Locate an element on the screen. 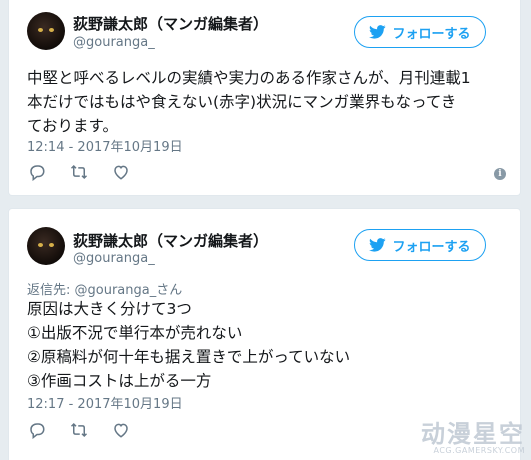  reply-to-label: 返信先: @gouranga_さん is located at coordinates (104, 288).